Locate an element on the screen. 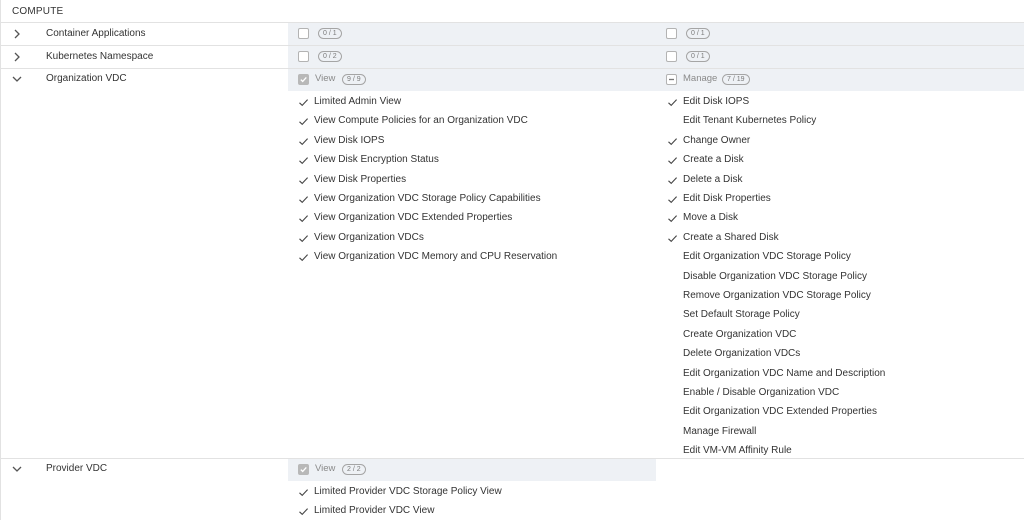 This screenshot has height=520, width=1024. permission-item: Edit Tenant Kubernetes Policy is located at coordinates (845, 121).